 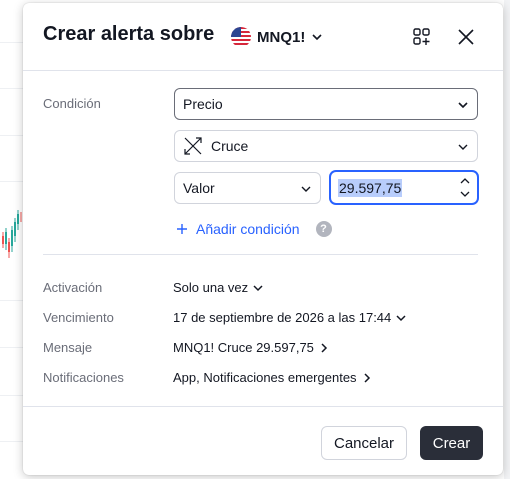 What do you see at coordinates (193, 146) in the screenshot?
I see `crossing-icon` at bounding box center [193, 146].